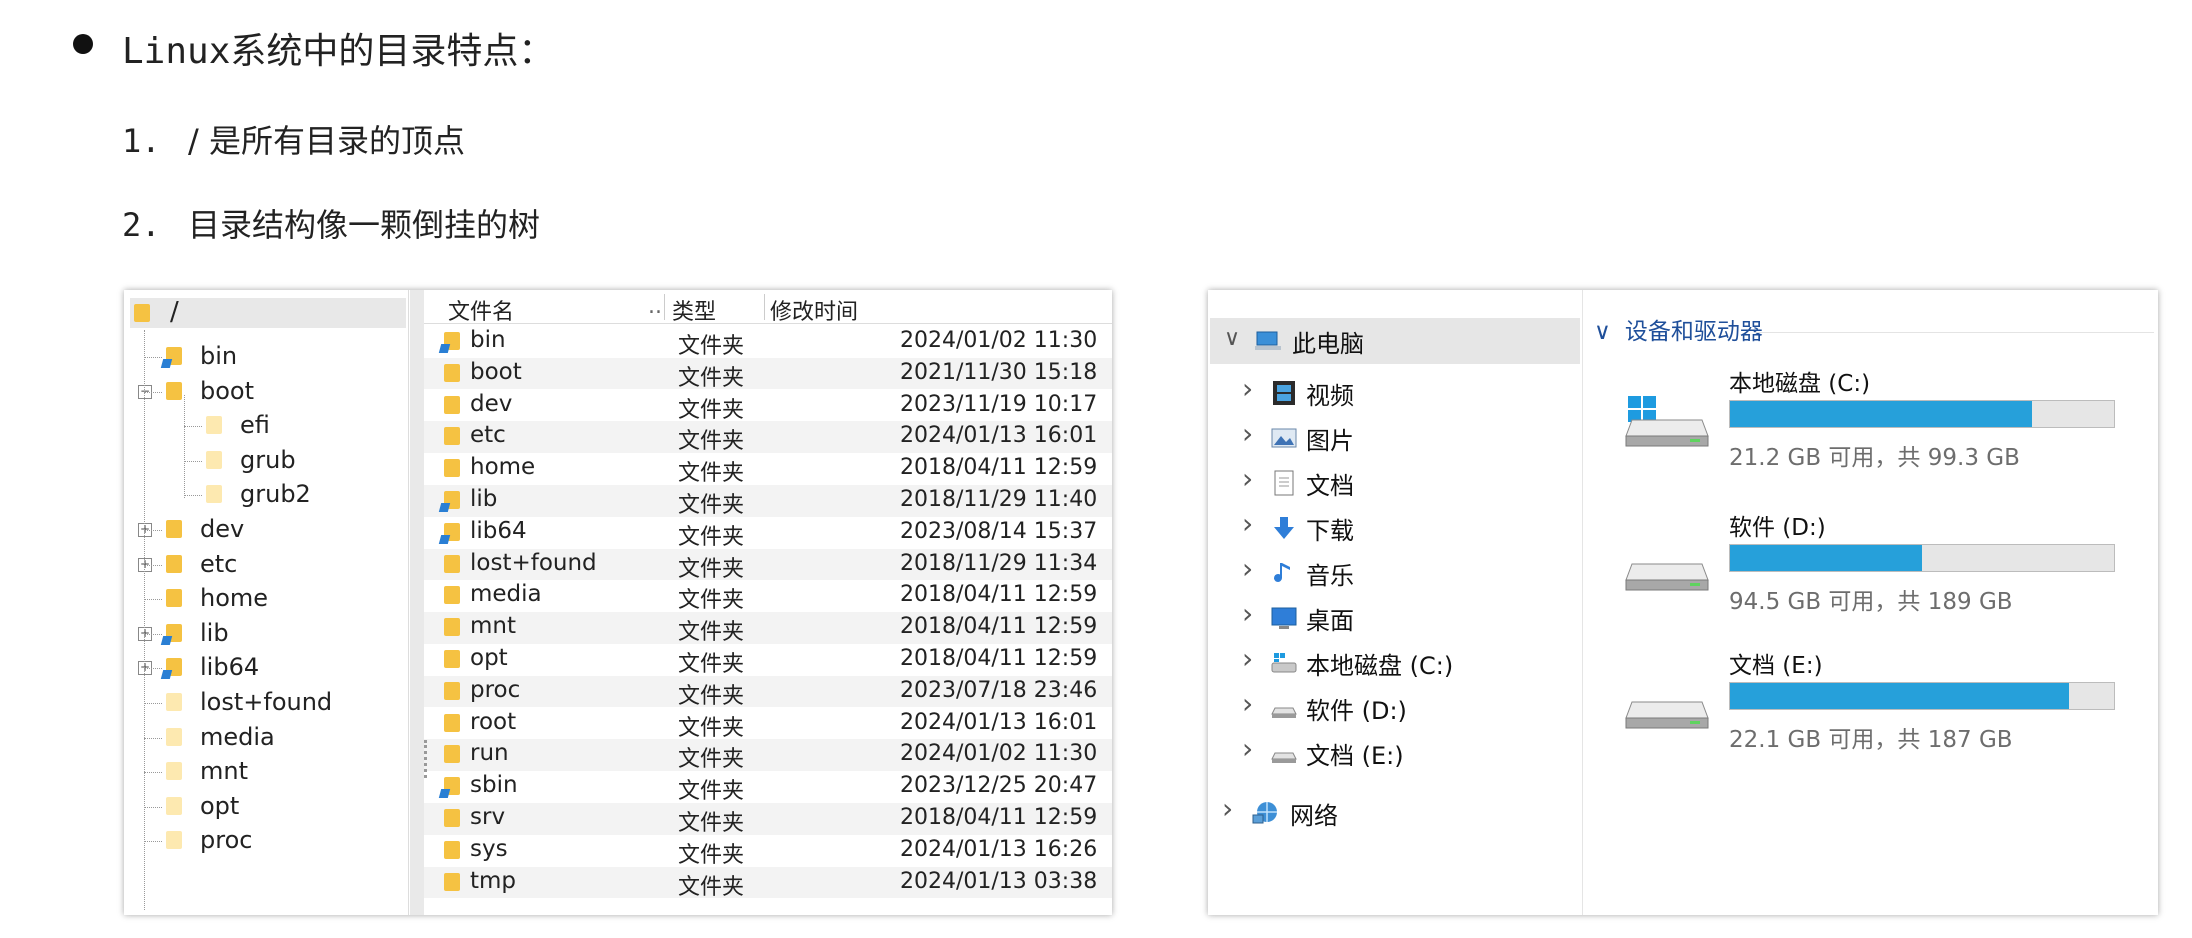 The height and width of the screenshot is (938, 2192). Describe the element at coordinates (1330, 531) in the screenshot. I see `nav-item-label: 下载` at that location.